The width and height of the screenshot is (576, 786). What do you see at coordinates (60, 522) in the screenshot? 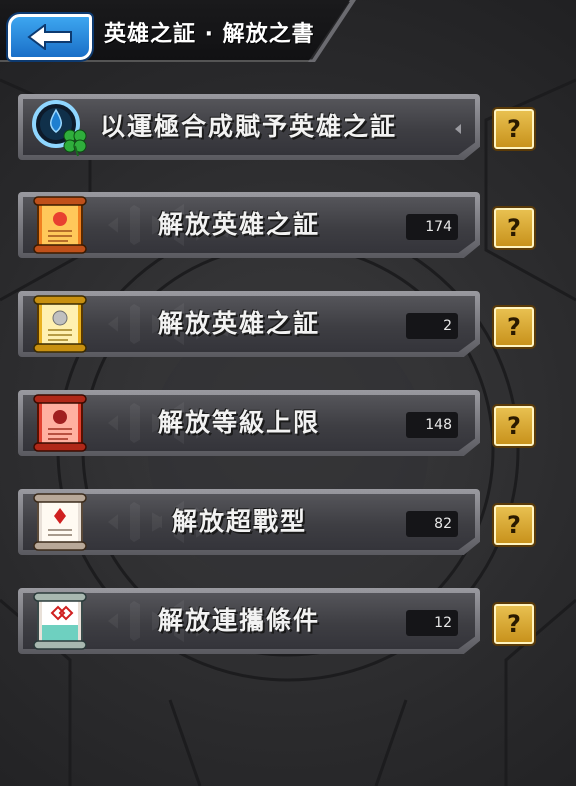
I see `scroll-white-icon` at bounding box center [60, 522].